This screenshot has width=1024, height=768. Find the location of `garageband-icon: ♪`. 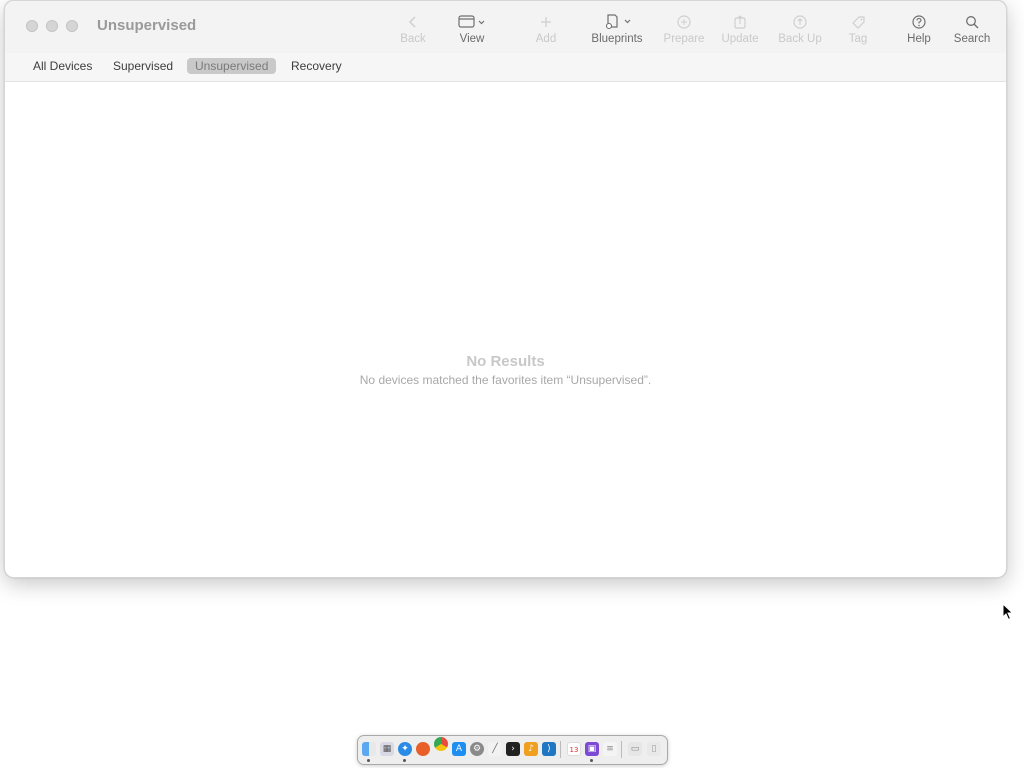

garageband-icon: ♪ is located at coordinates (531, 749).